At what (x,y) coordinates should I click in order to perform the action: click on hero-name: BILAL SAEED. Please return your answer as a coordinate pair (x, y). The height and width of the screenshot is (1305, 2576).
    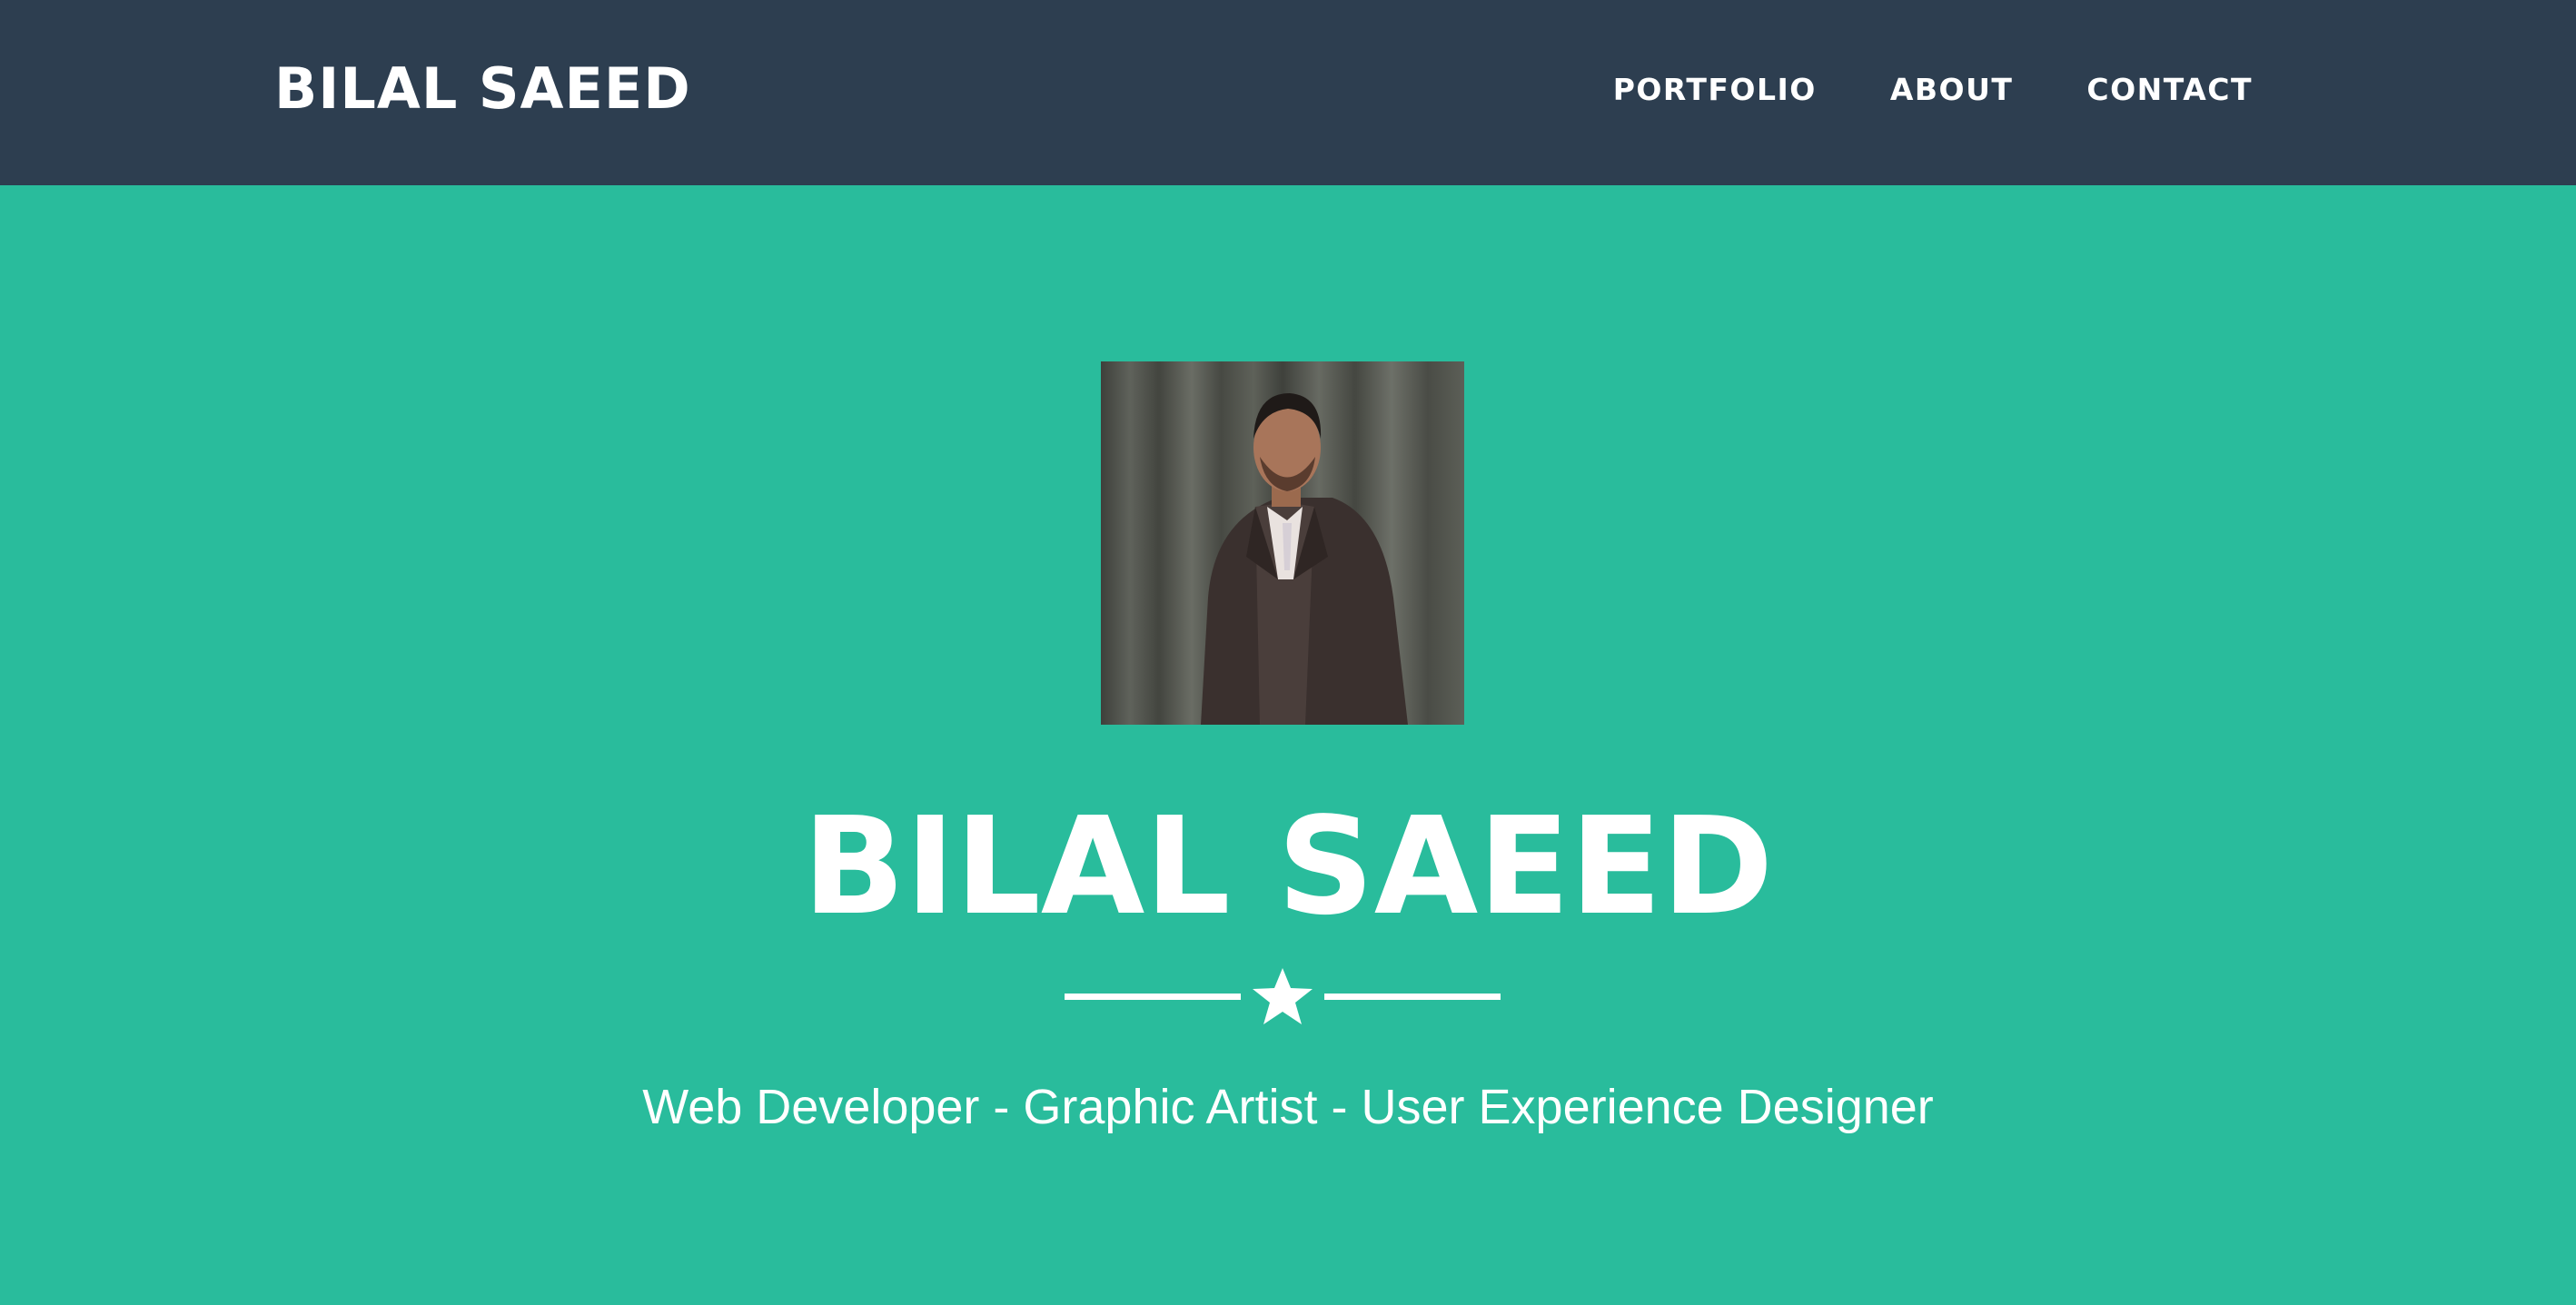
    Looking at the image, I should click on (1288, 866).